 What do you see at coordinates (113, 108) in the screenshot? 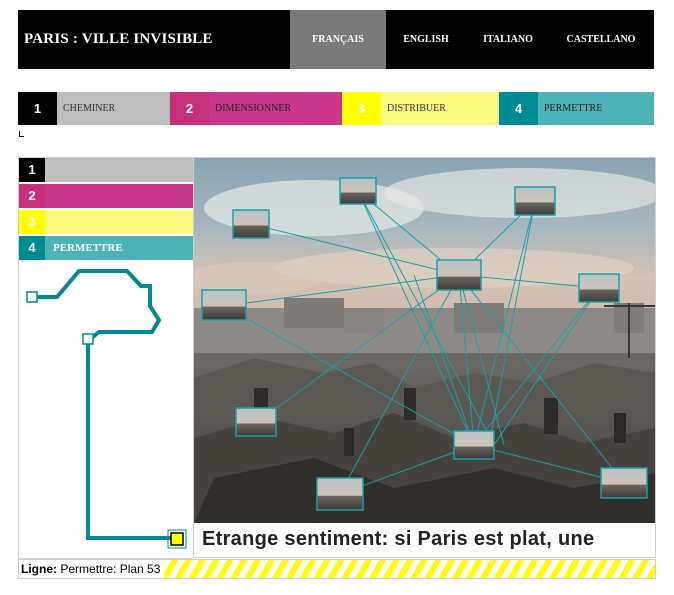
I see `step-label: CHEMINER` at bounding box center [113, 108].